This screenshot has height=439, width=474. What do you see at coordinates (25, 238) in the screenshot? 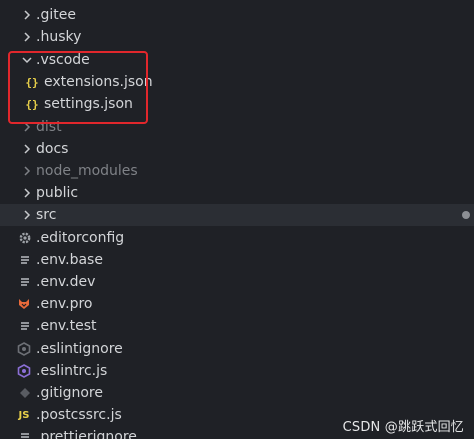
I see `gear-icon` at bounding box center [25, 238].